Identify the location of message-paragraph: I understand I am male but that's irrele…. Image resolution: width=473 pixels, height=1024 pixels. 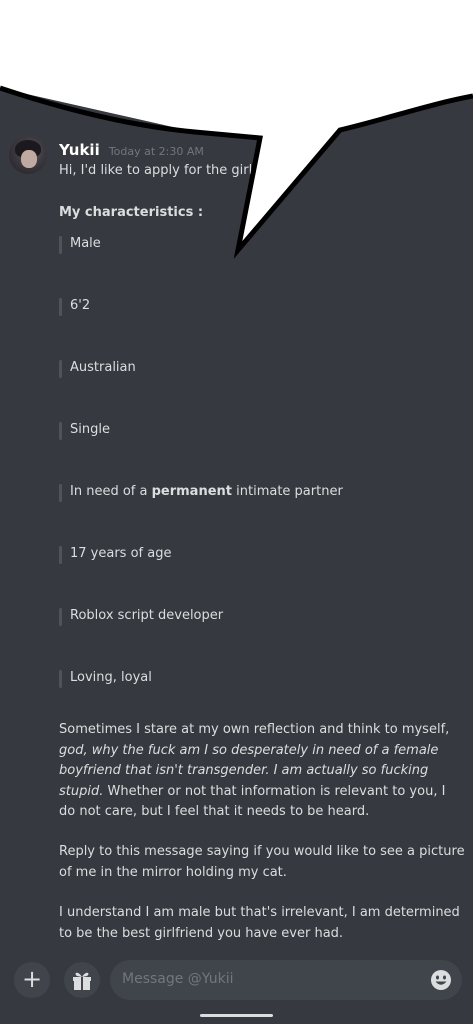
(259, 923).